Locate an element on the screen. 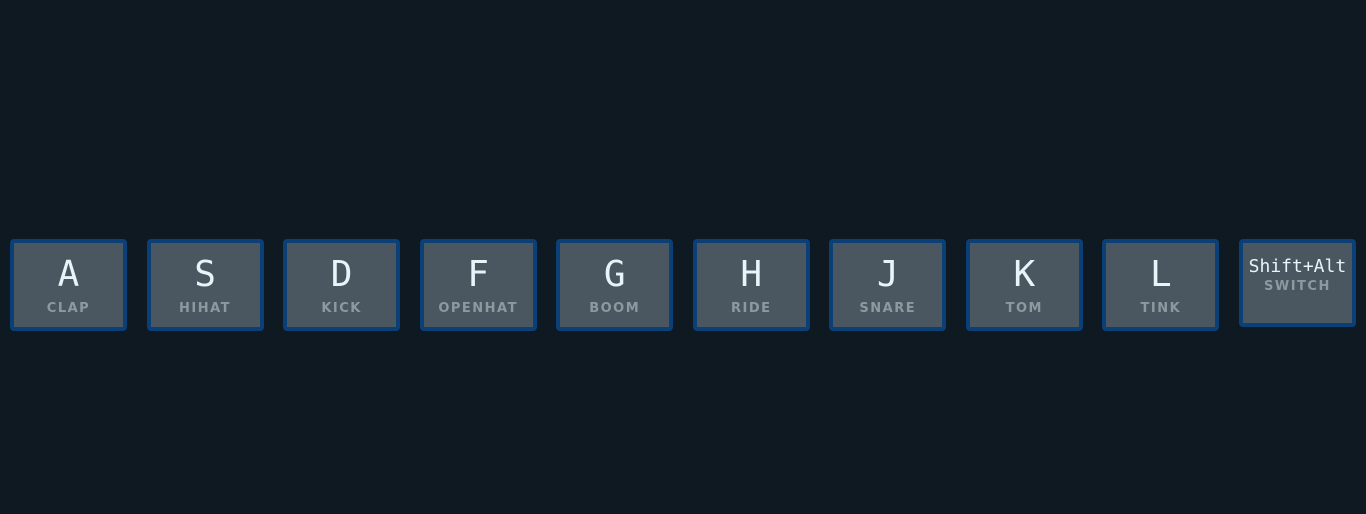 Image resolution: width=1366 pixels, height=514 pixels. switch-key: Shift+Alt SWITCH is located at coordinates (1297, 283).